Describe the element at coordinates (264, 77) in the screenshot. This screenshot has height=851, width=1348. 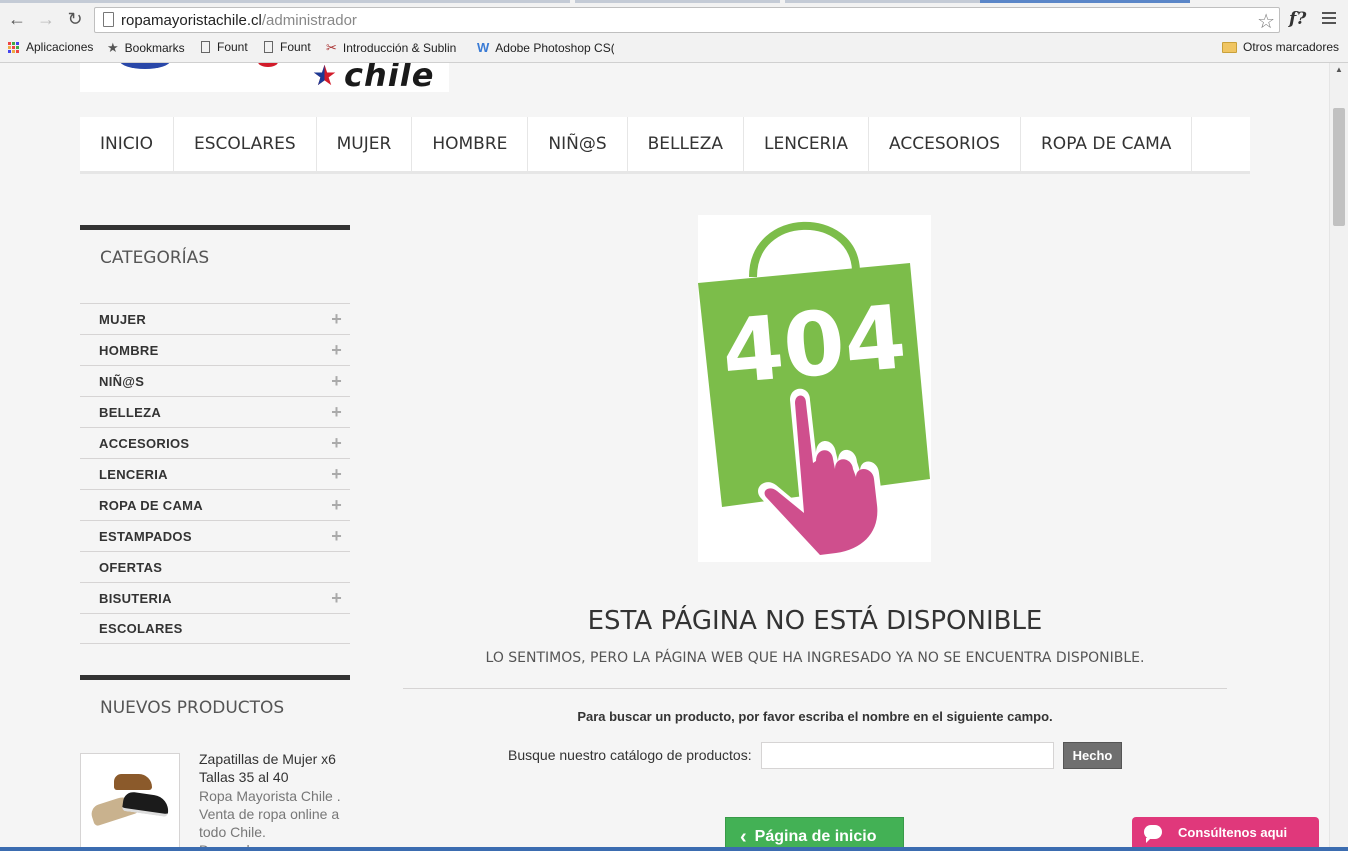
I see `site-logo: ★ chile` at that location.